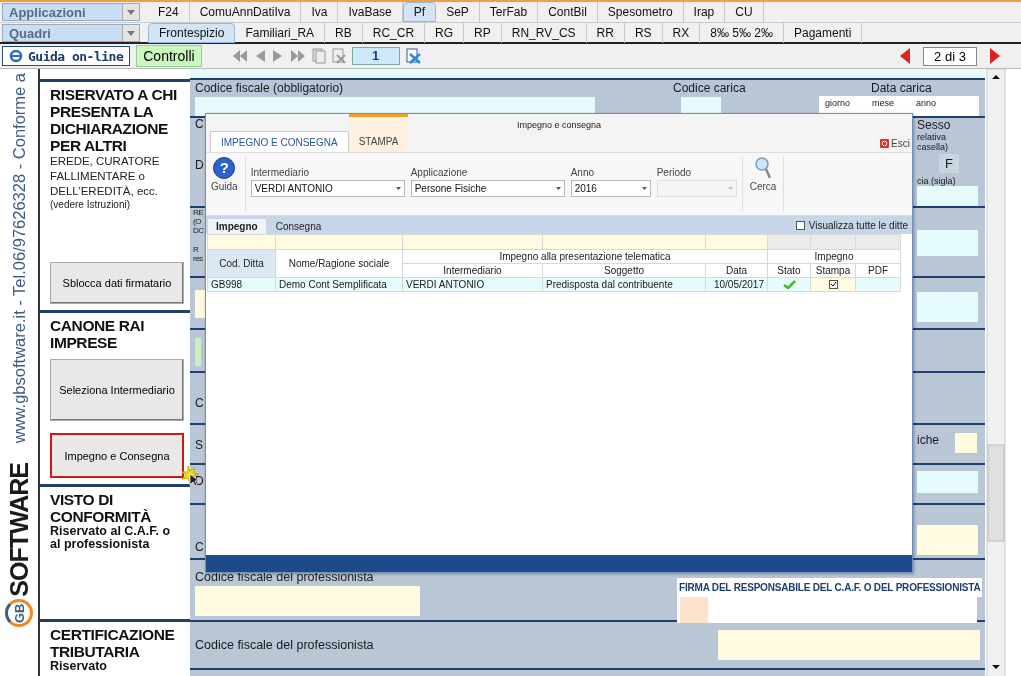 This screenshot has height=676, width=1021. I want to click on tab: Pagamenti, so click(823, 33).